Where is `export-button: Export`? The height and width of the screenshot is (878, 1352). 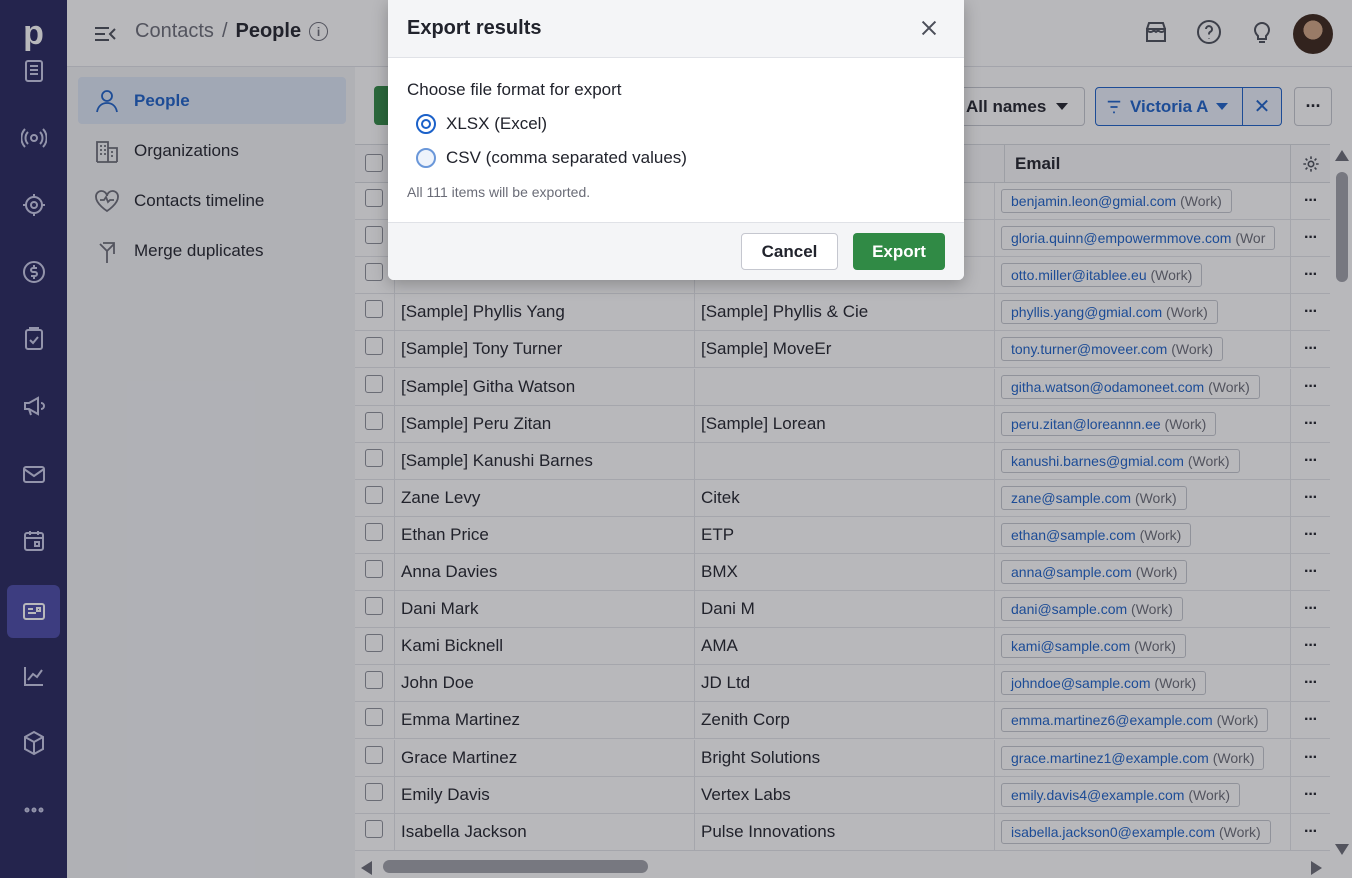 export-button: Export is located at coordinates (899, 251).